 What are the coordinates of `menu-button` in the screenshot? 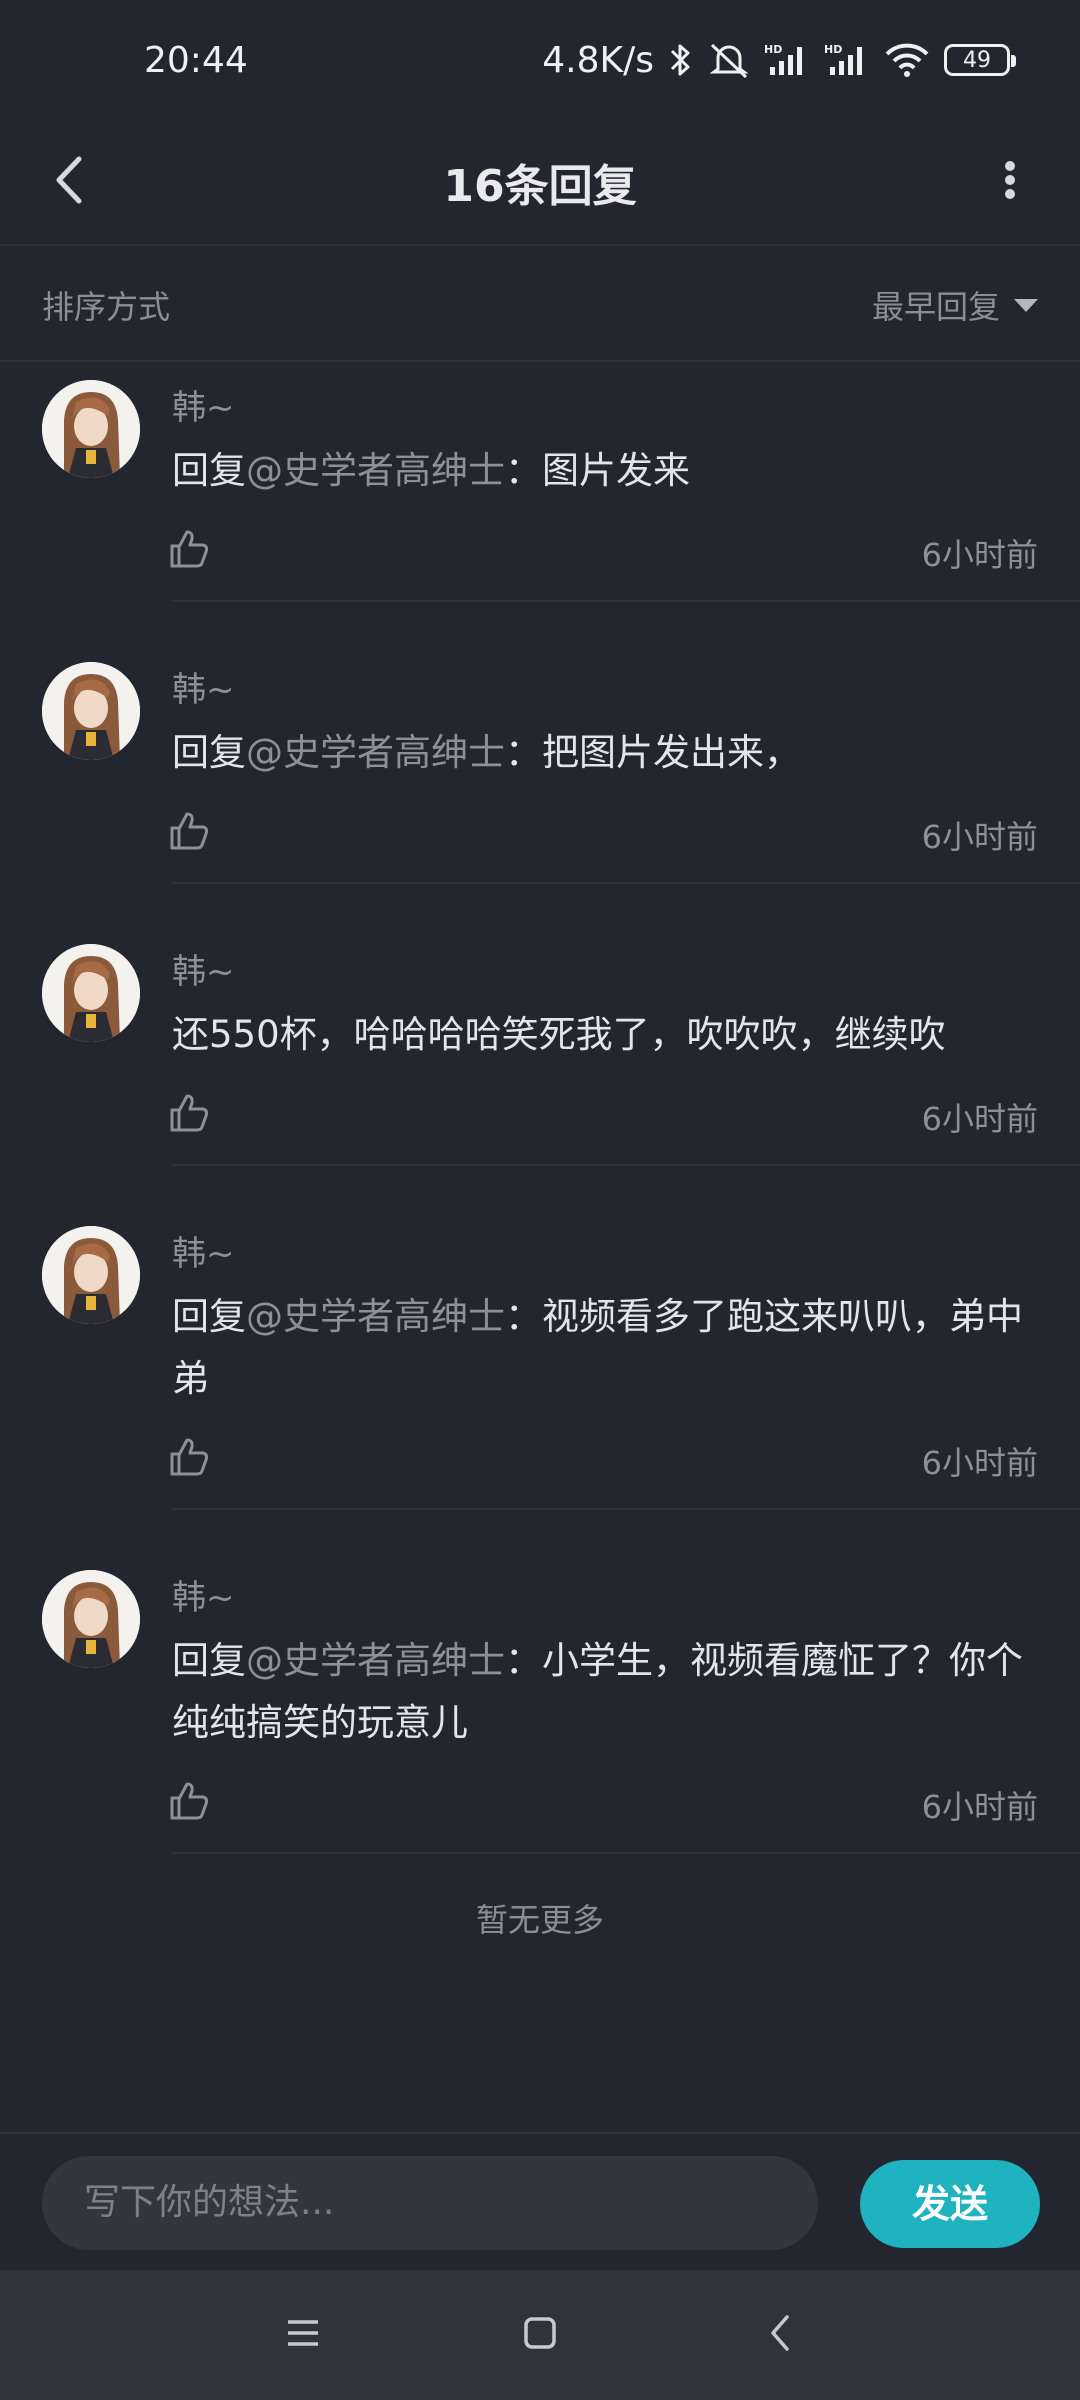 It's located at (303, 2335).